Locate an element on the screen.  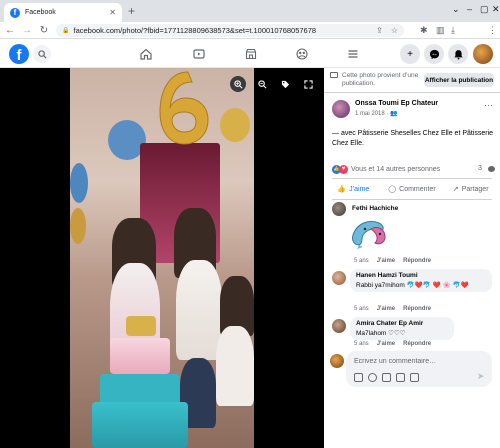
minimize-icon: – is located at coordinates (469, 9).